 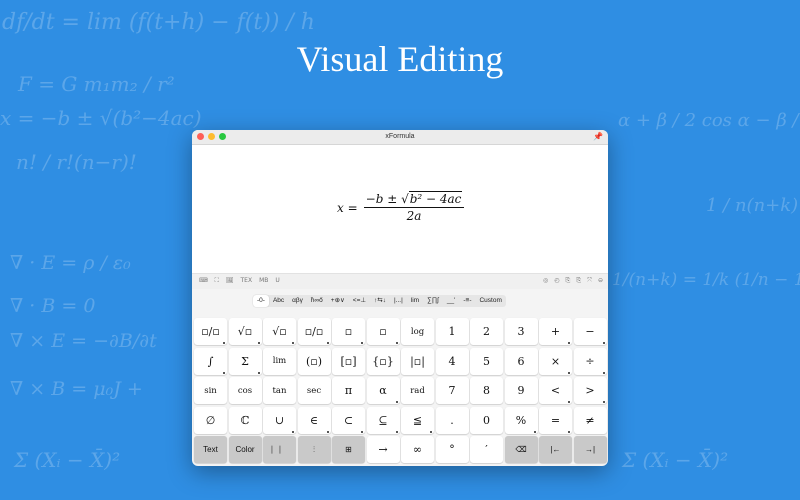 I want to click on keypad-key: ∈, so click(x=314, y=420).